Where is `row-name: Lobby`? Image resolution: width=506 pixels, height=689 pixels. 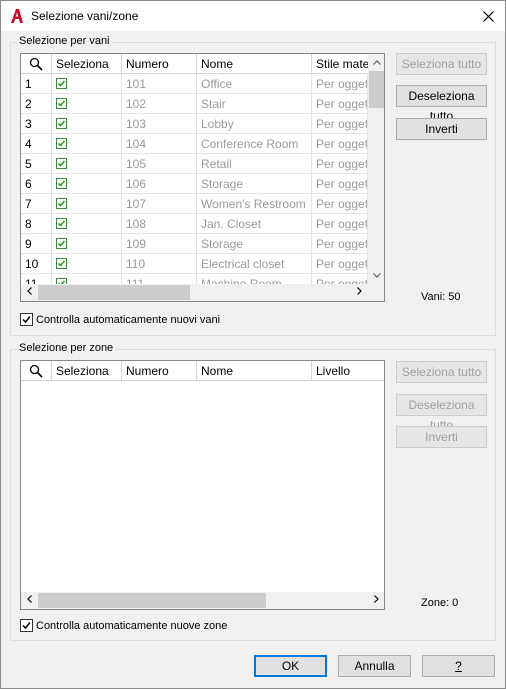 row-name: Lobby is located at coordinates (254, 124).